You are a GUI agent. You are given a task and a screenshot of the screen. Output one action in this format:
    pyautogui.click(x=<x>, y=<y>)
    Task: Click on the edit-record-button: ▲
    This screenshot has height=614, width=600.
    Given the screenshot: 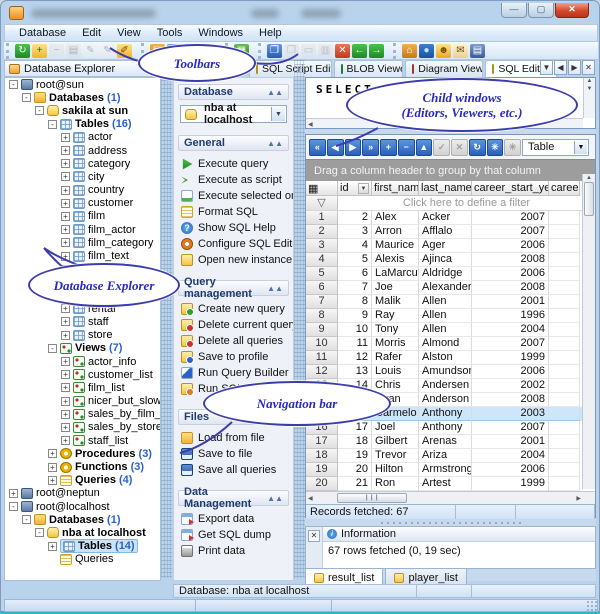 What is the action you would take?
    pyautogui.click(x=424, y=147)
    